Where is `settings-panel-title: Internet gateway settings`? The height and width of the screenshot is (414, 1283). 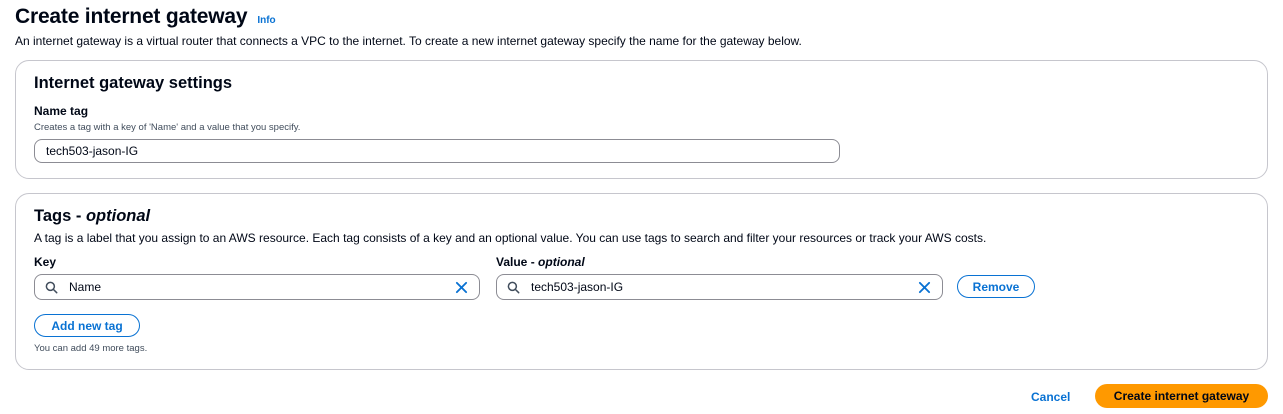
settings-panel-title: Internet gateway settings is located at coordinates (133, 83).